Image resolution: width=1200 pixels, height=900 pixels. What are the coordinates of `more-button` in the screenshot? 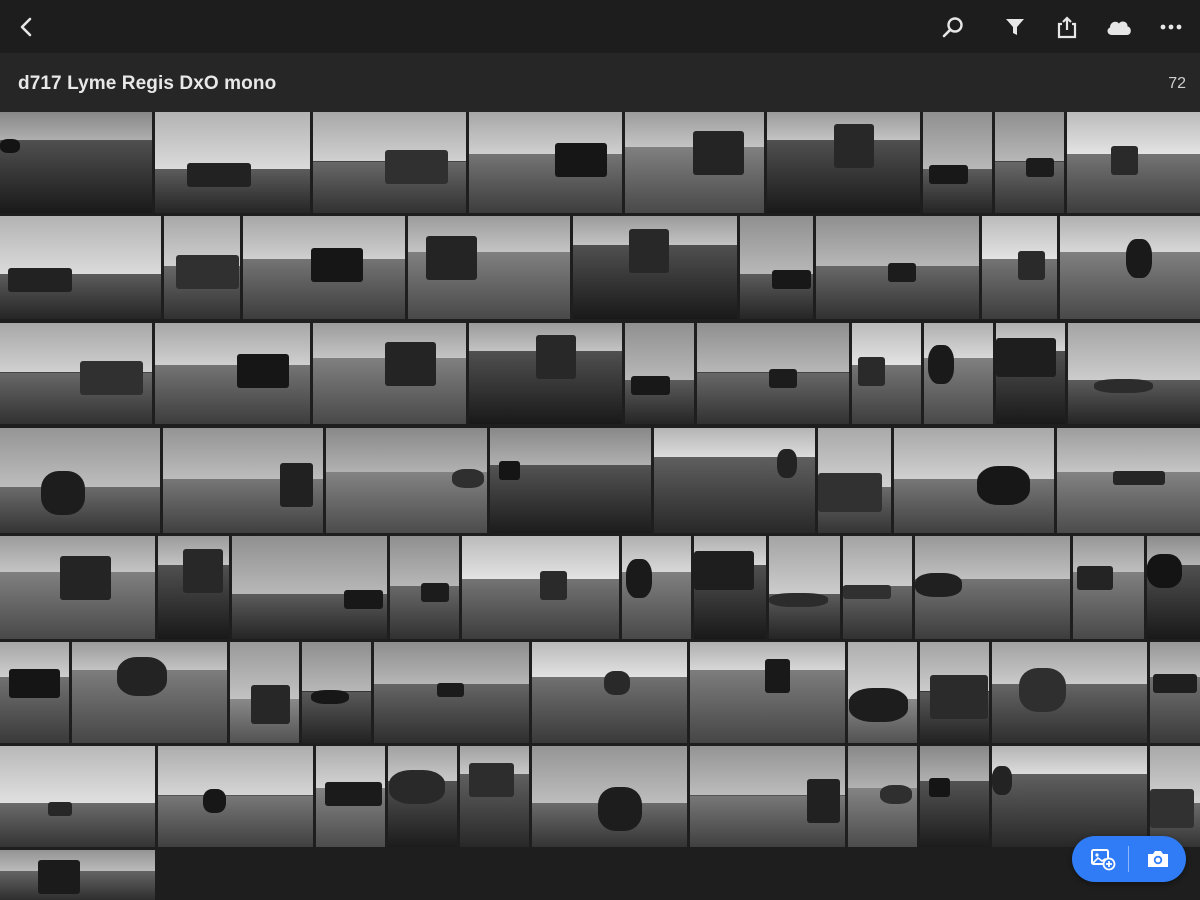 It's located at (1171, 27).